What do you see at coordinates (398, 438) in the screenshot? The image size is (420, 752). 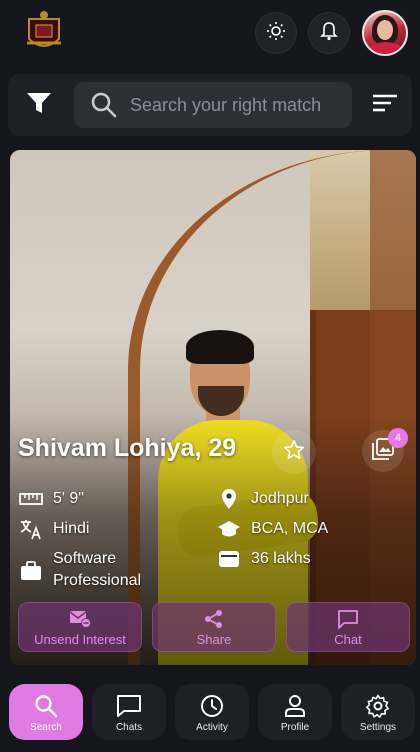 I see `photo-count-badge: 4` at bounding box center [398, 438].